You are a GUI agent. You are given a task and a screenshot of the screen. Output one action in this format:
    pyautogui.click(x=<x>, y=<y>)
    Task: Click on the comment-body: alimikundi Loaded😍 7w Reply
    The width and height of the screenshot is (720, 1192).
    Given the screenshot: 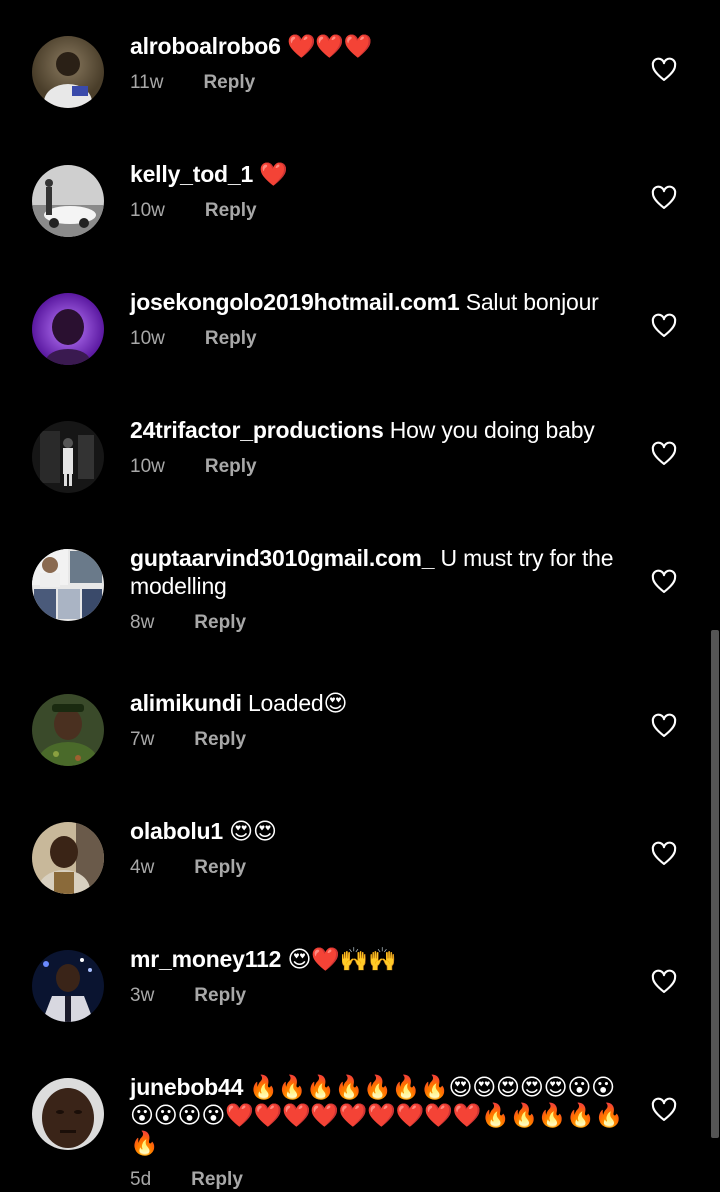 What is the action you would take?
    pyautogui.click(x=380, y=720)
    